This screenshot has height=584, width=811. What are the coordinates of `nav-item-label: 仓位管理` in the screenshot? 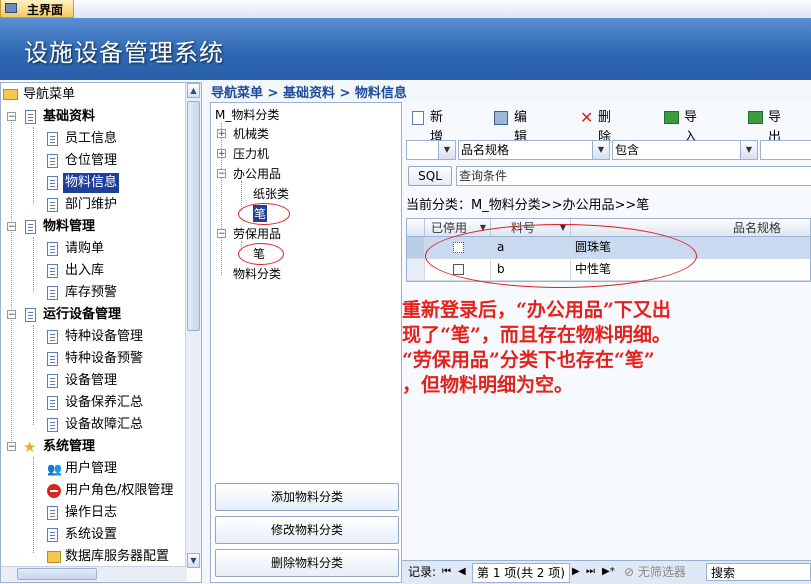 It's located at (91, 160).